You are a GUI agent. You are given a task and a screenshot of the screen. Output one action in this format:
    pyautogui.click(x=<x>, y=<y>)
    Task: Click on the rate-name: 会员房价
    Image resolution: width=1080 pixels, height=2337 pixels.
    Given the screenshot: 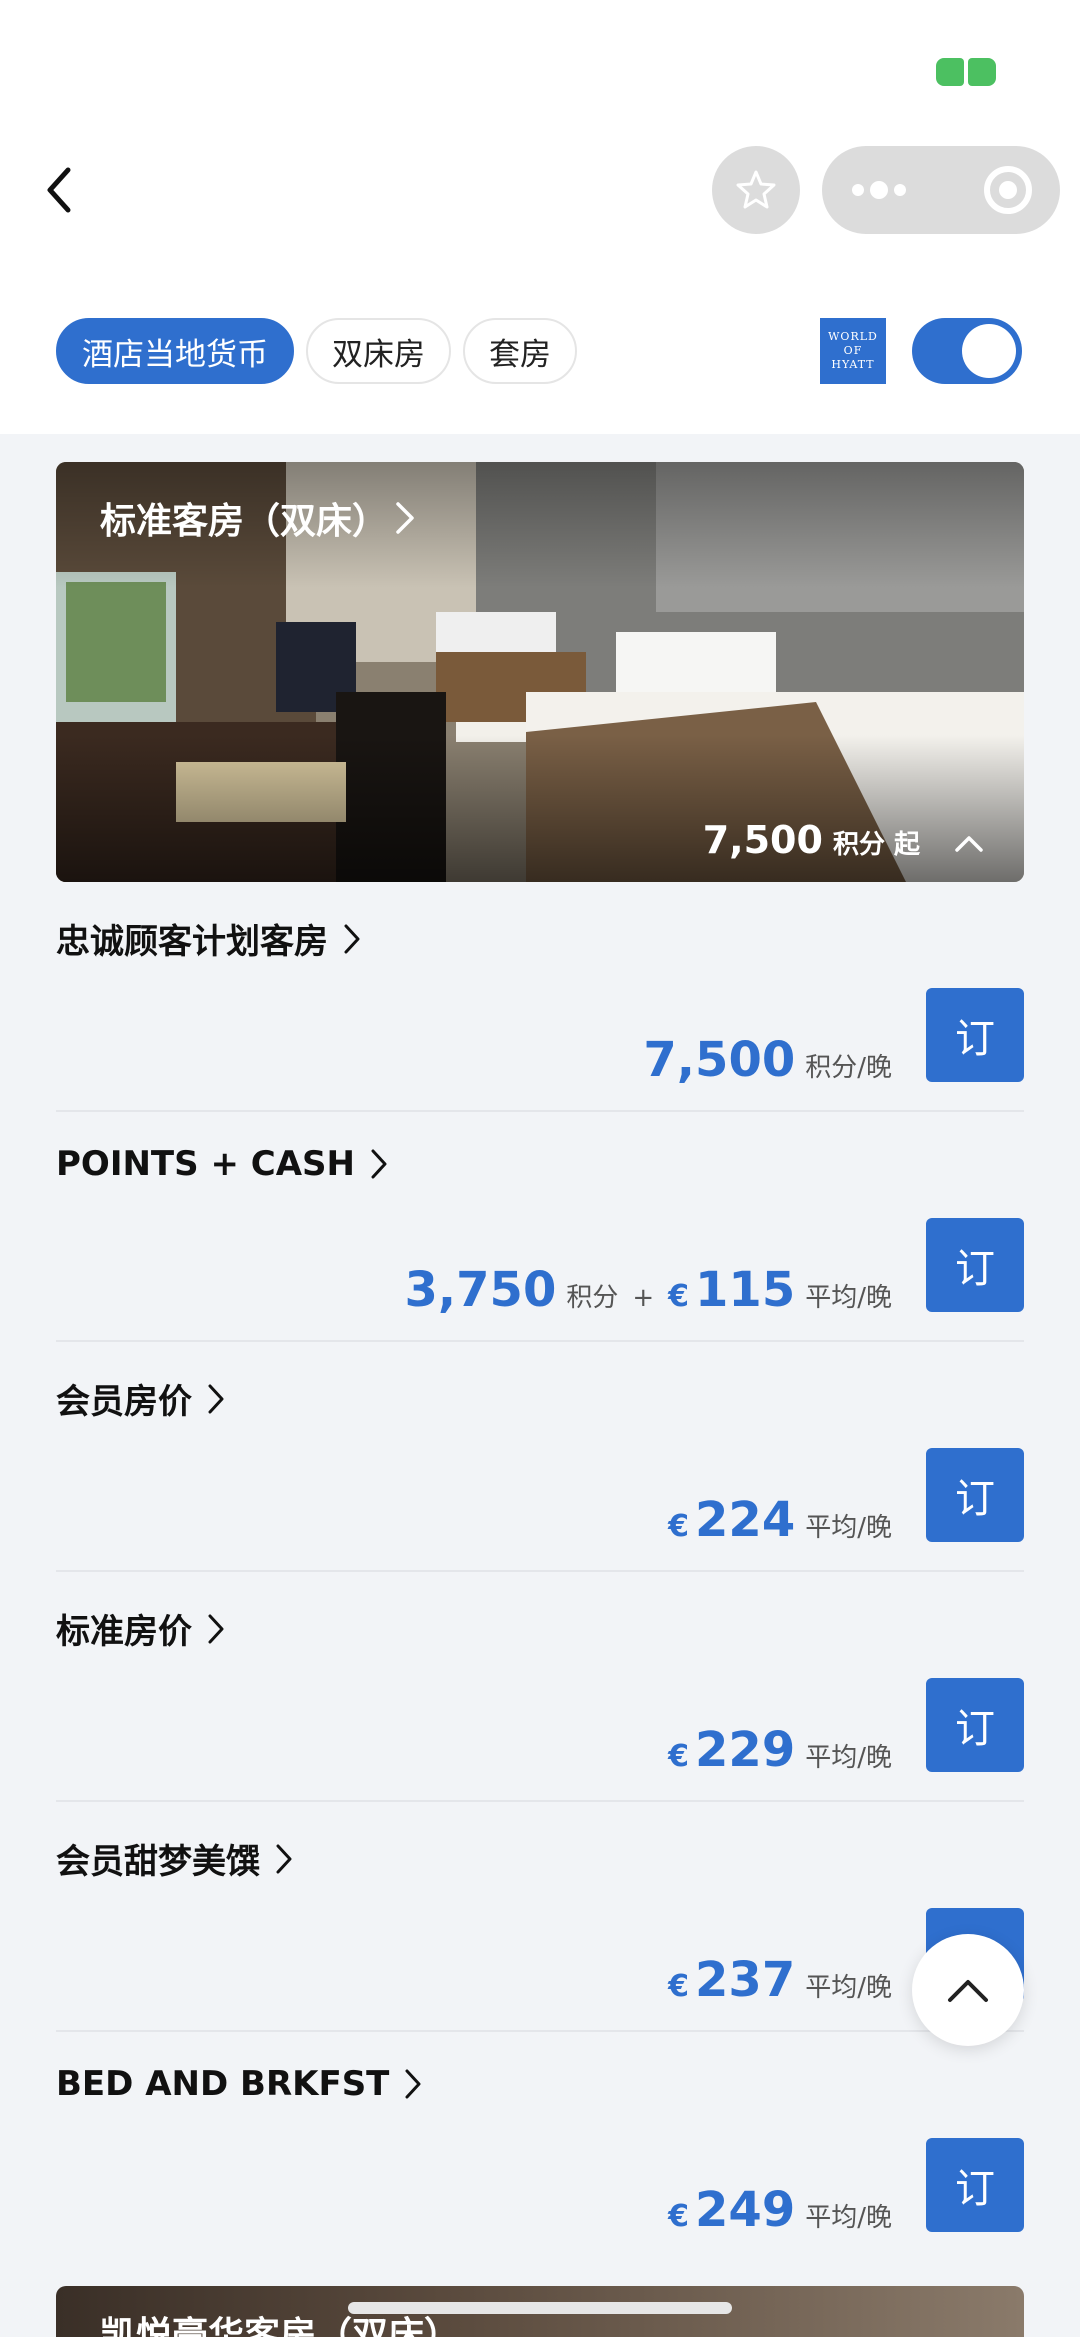 What is the action you would take?
    pyautogui.click(x=141, y=1398)
    